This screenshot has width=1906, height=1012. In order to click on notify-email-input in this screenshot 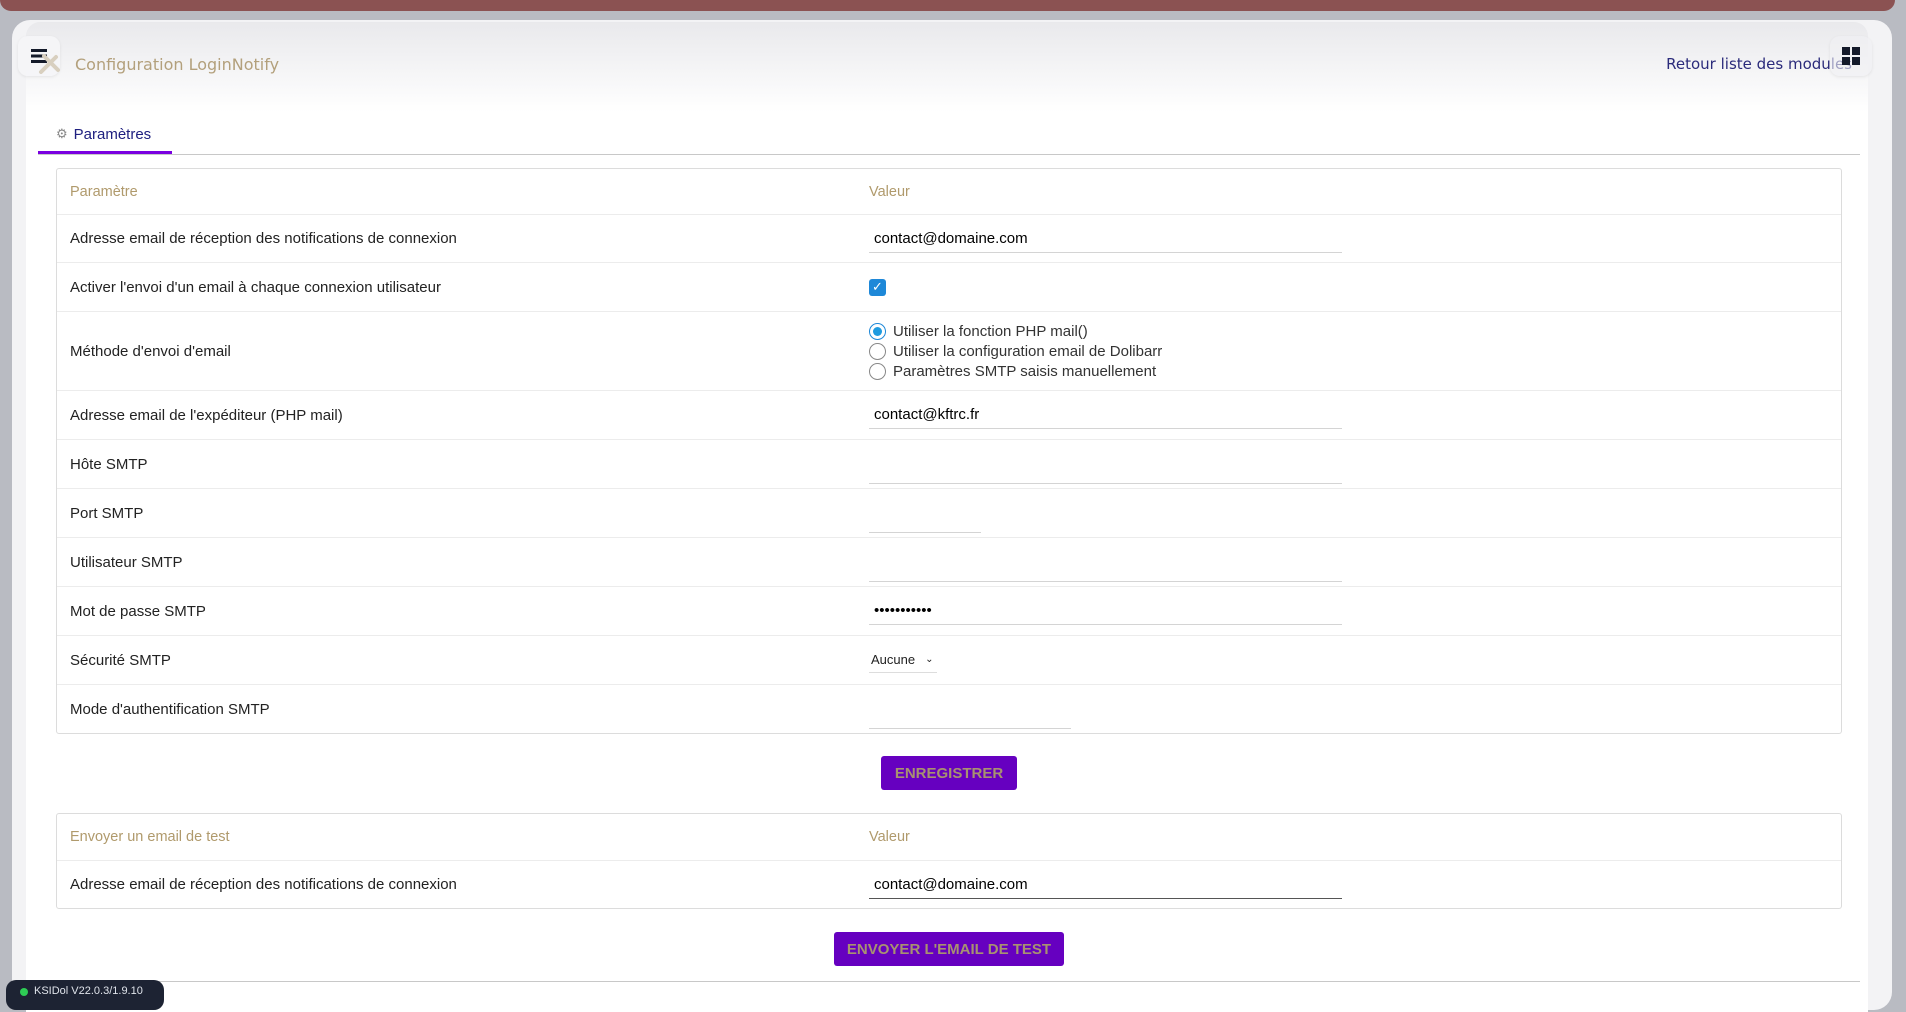, I will do `click(1105, 238)`.